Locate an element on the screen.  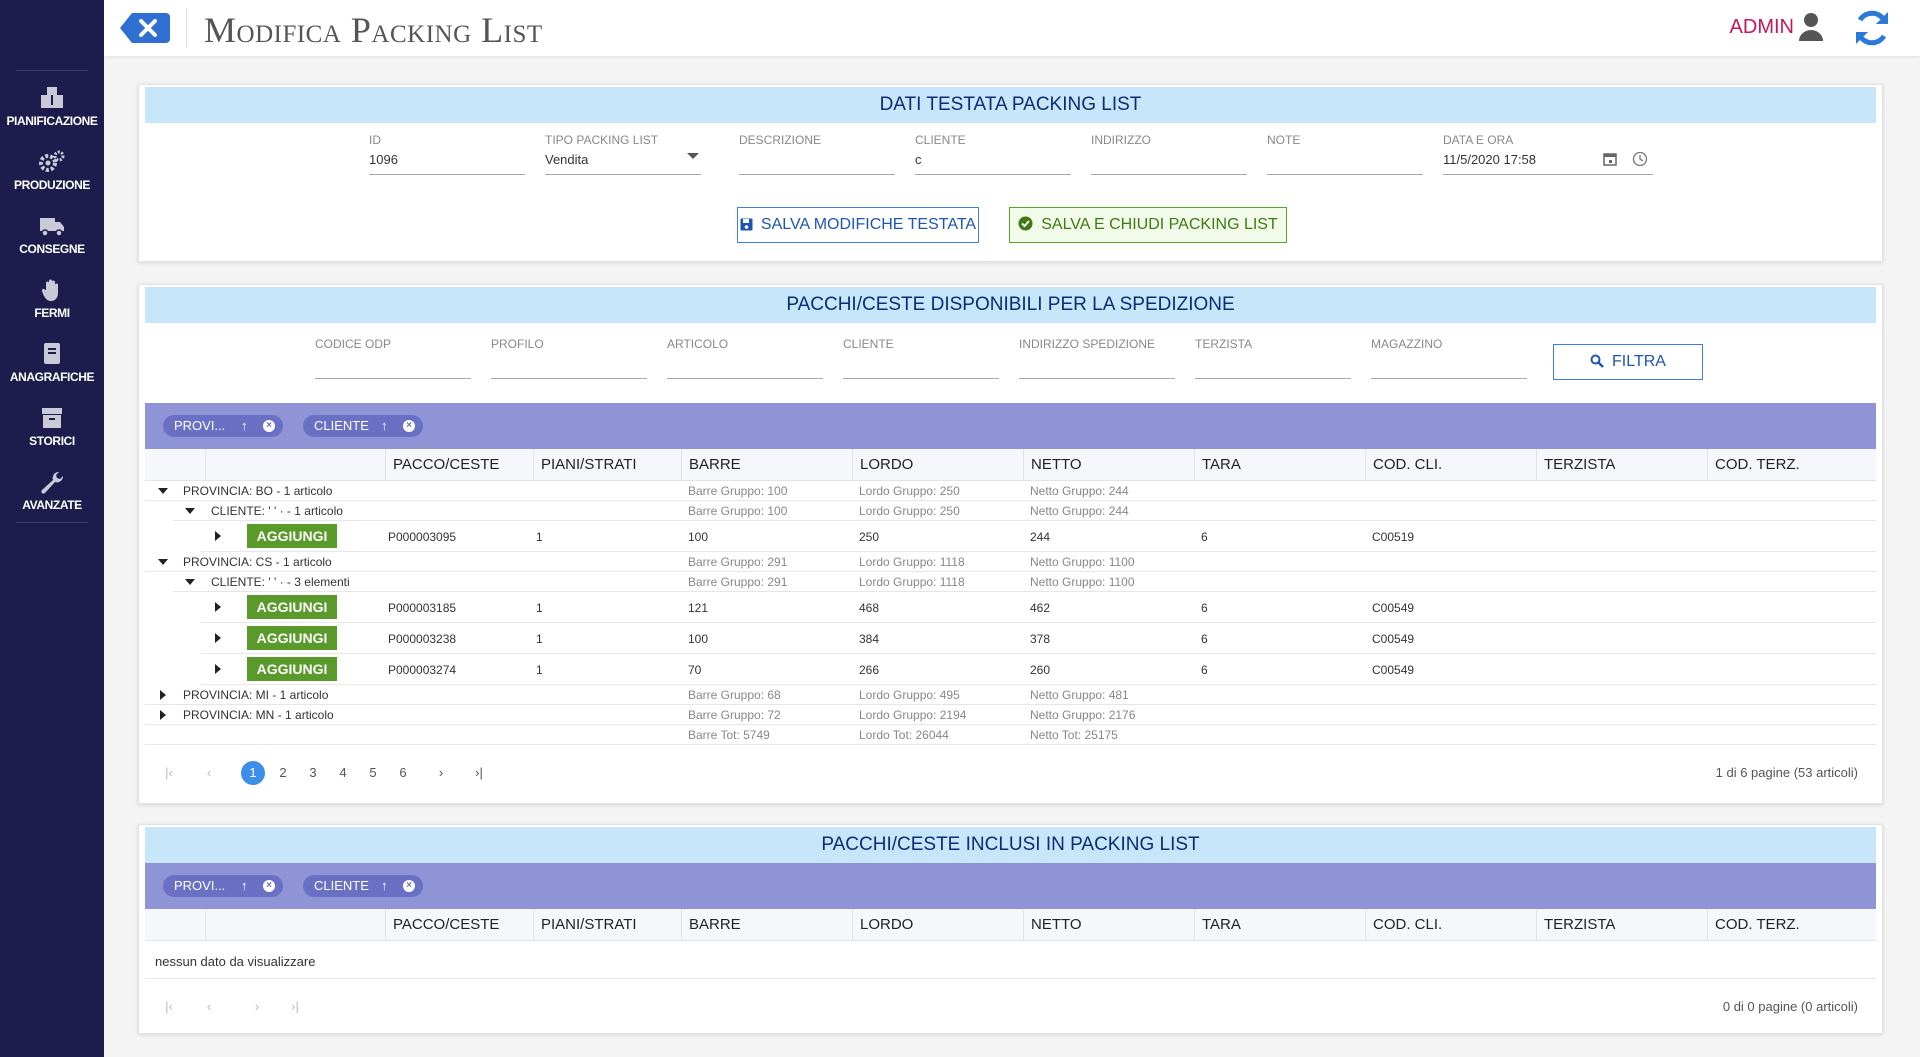
dropdown-arrow-icon is located at coordinates (693, 156).